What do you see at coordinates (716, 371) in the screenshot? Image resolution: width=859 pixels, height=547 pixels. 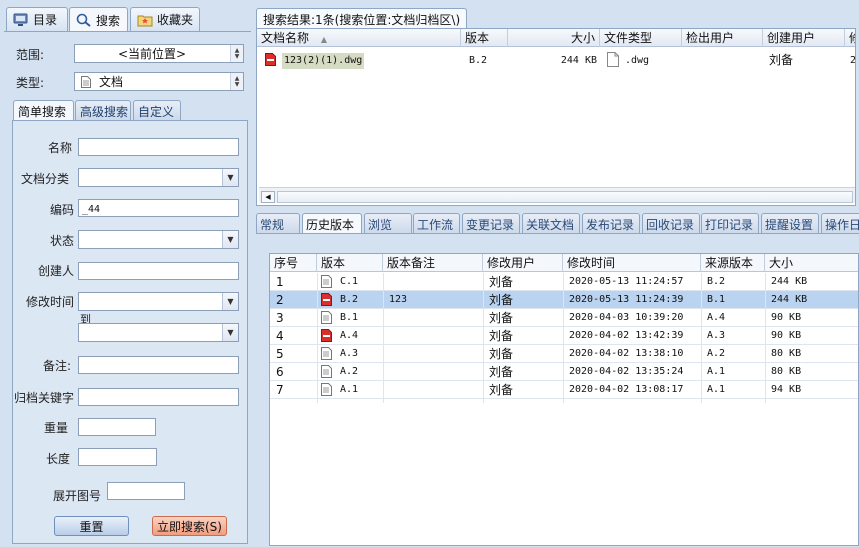 I see `history-cell-source: A.1` at bounding box center [716, 371].